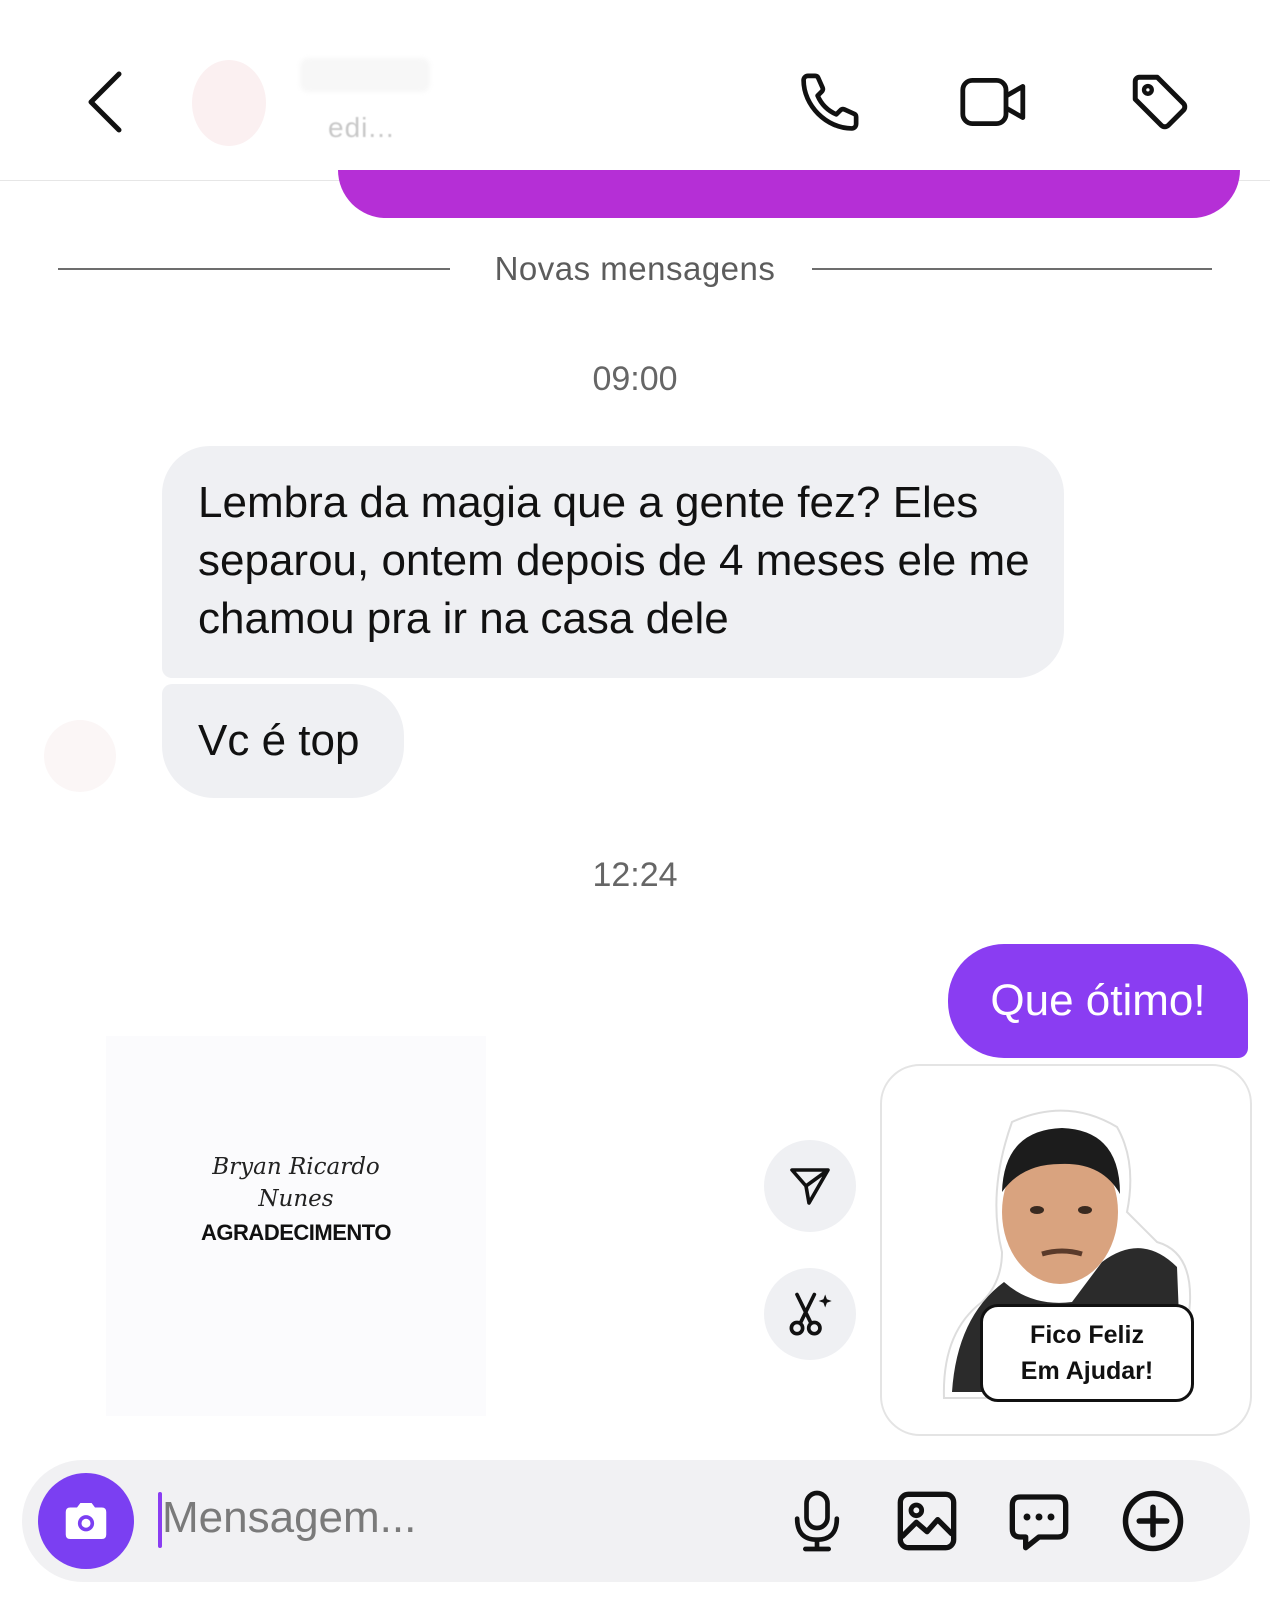 The height and width of the screenshot is (1600, 1270). What do you see at coordinates (457, 1518) in the screenshot?
I see `message-input` at bounding box center [457, 1518].